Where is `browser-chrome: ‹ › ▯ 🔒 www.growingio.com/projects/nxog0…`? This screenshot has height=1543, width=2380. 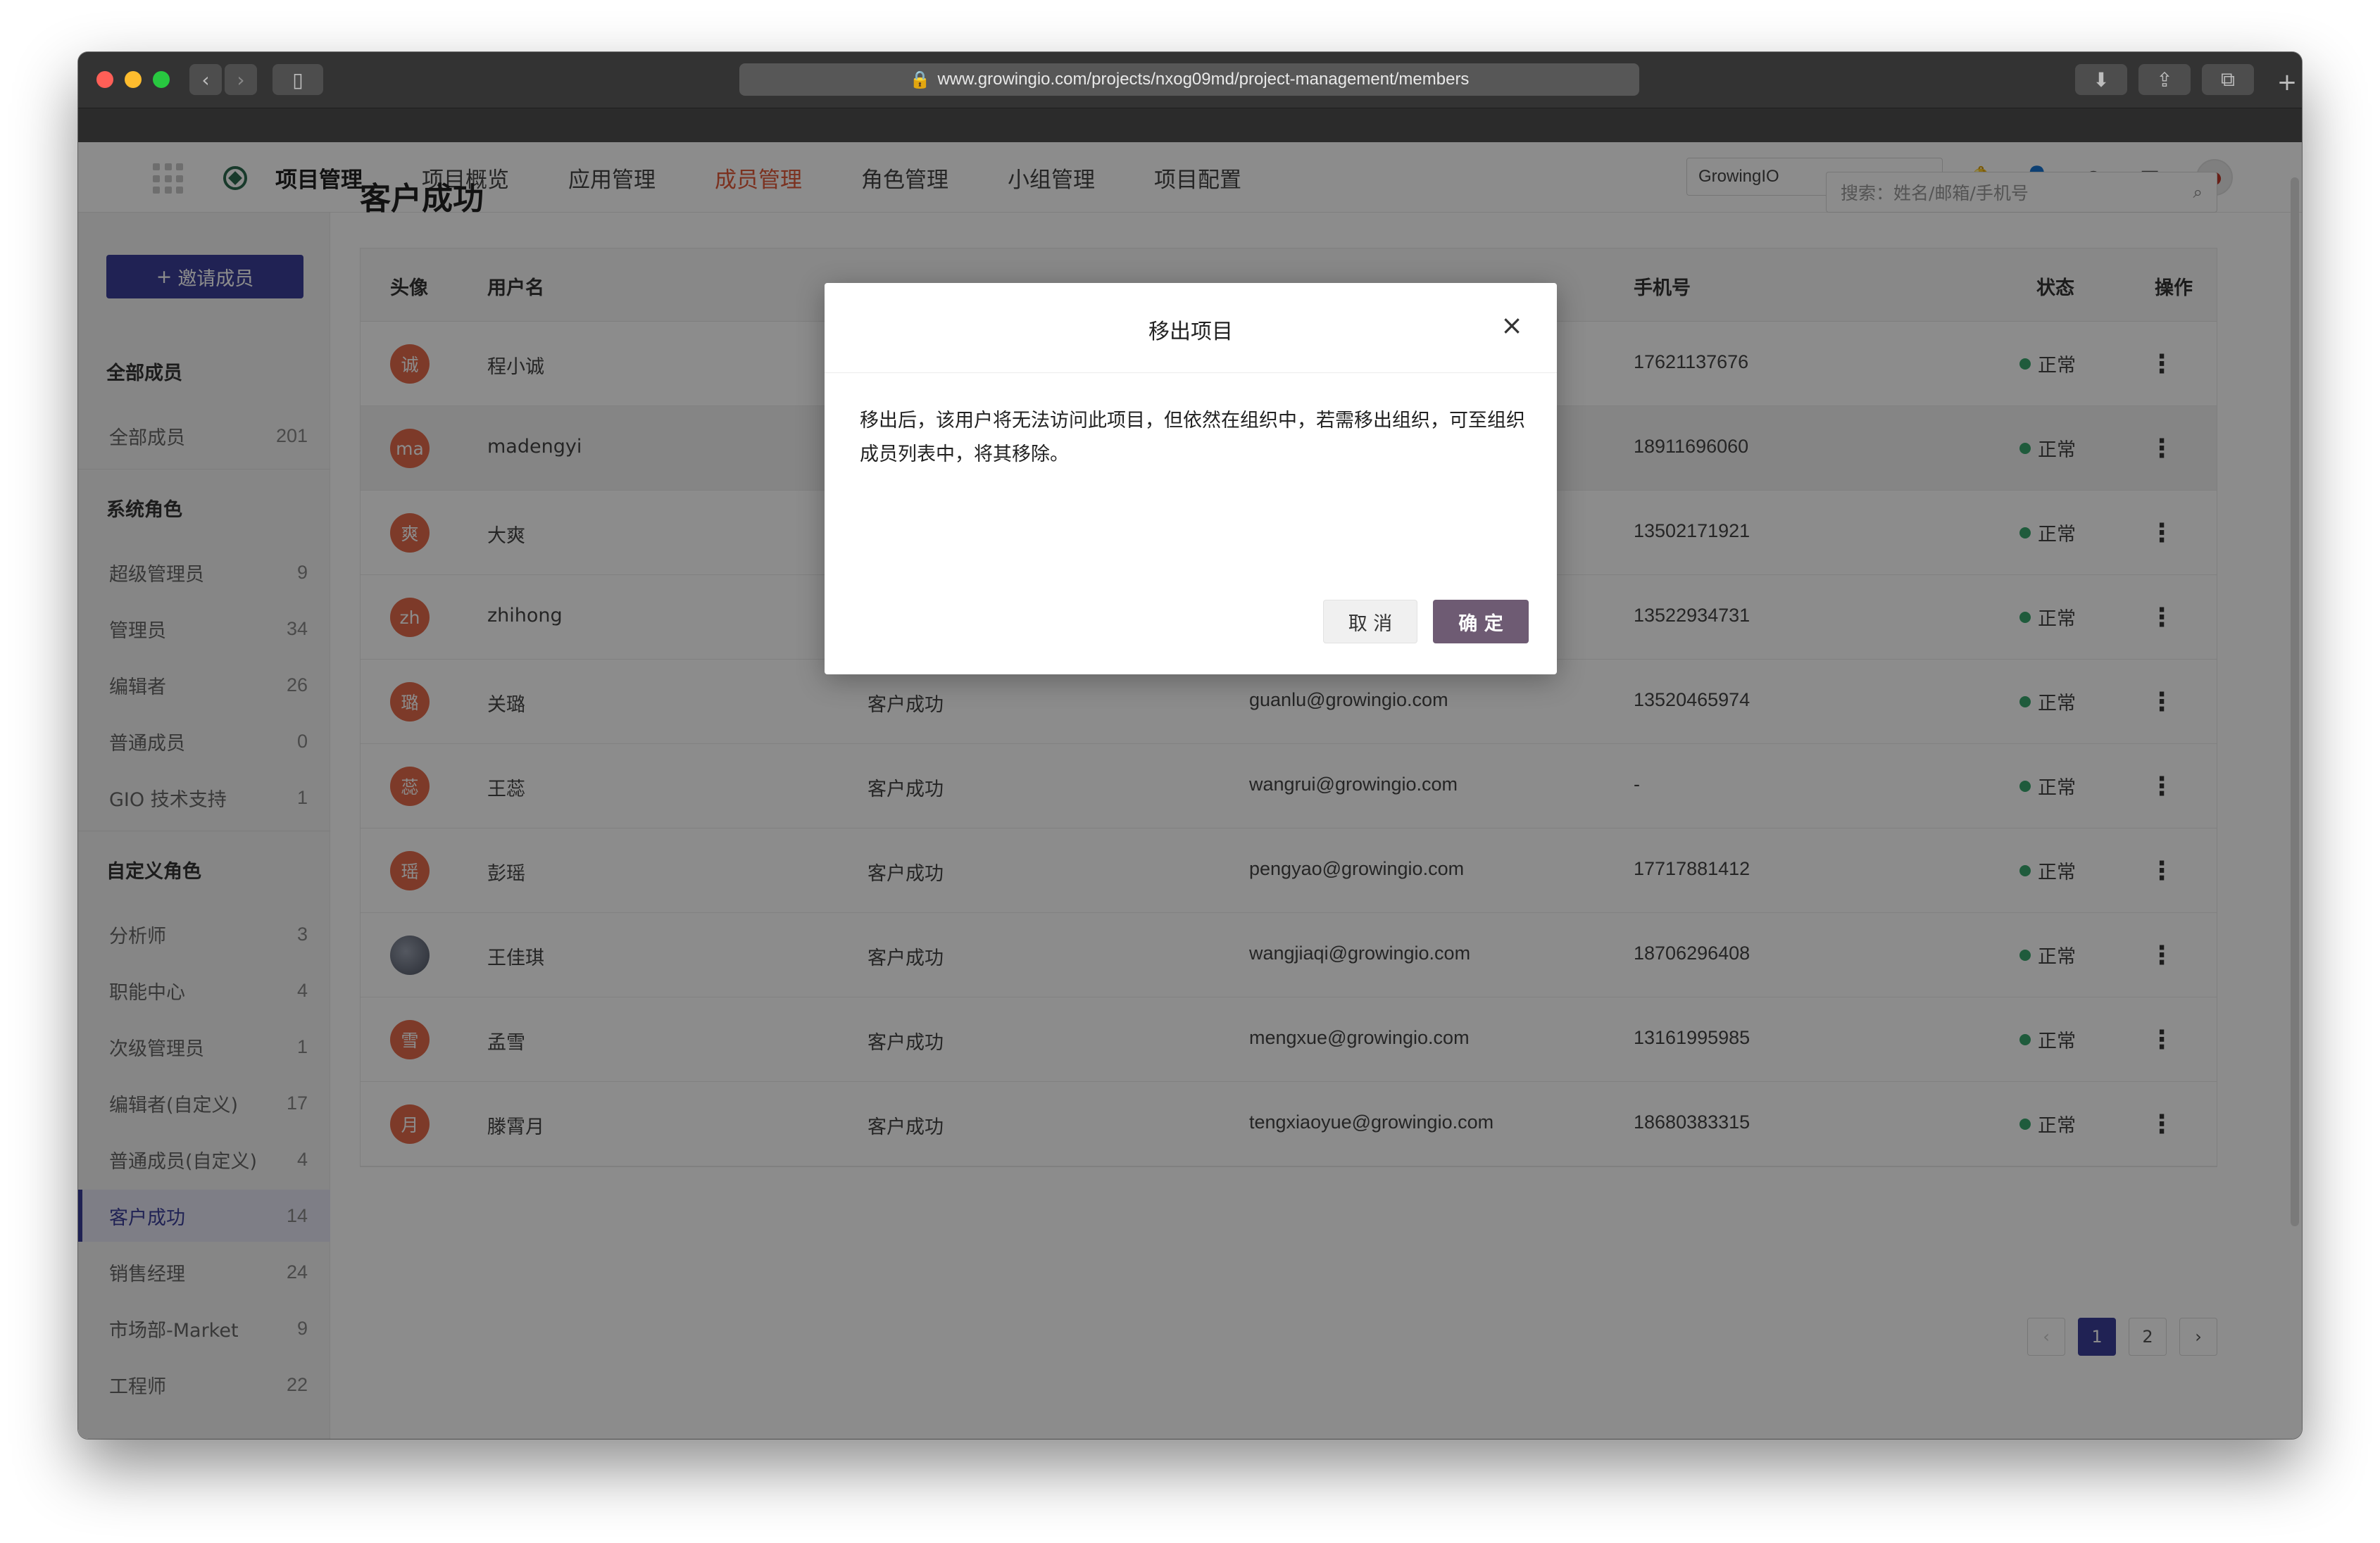 browser-chrome: ‹ › ▯ 🔒 www.growingio.com/projects/nxog0… is located at coordinates (1190, 97).